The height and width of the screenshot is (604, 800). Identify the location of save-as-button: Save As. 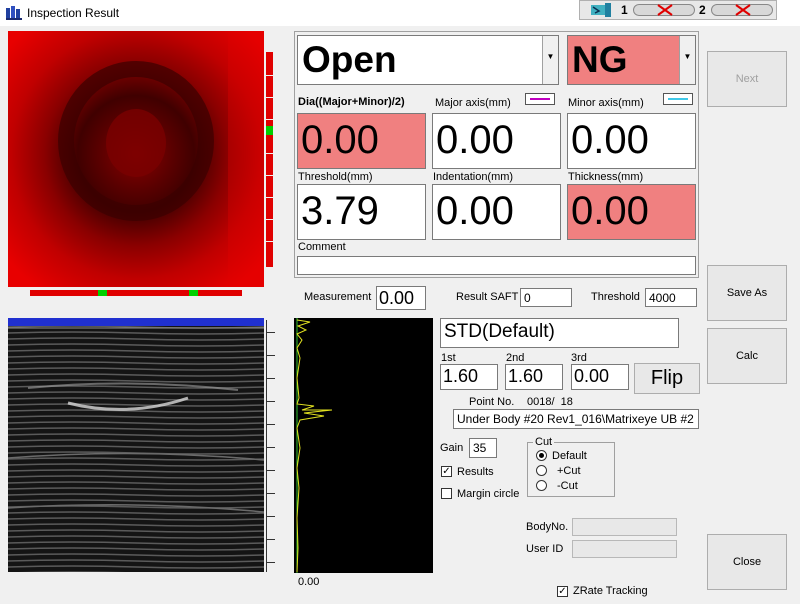
(747, 293).